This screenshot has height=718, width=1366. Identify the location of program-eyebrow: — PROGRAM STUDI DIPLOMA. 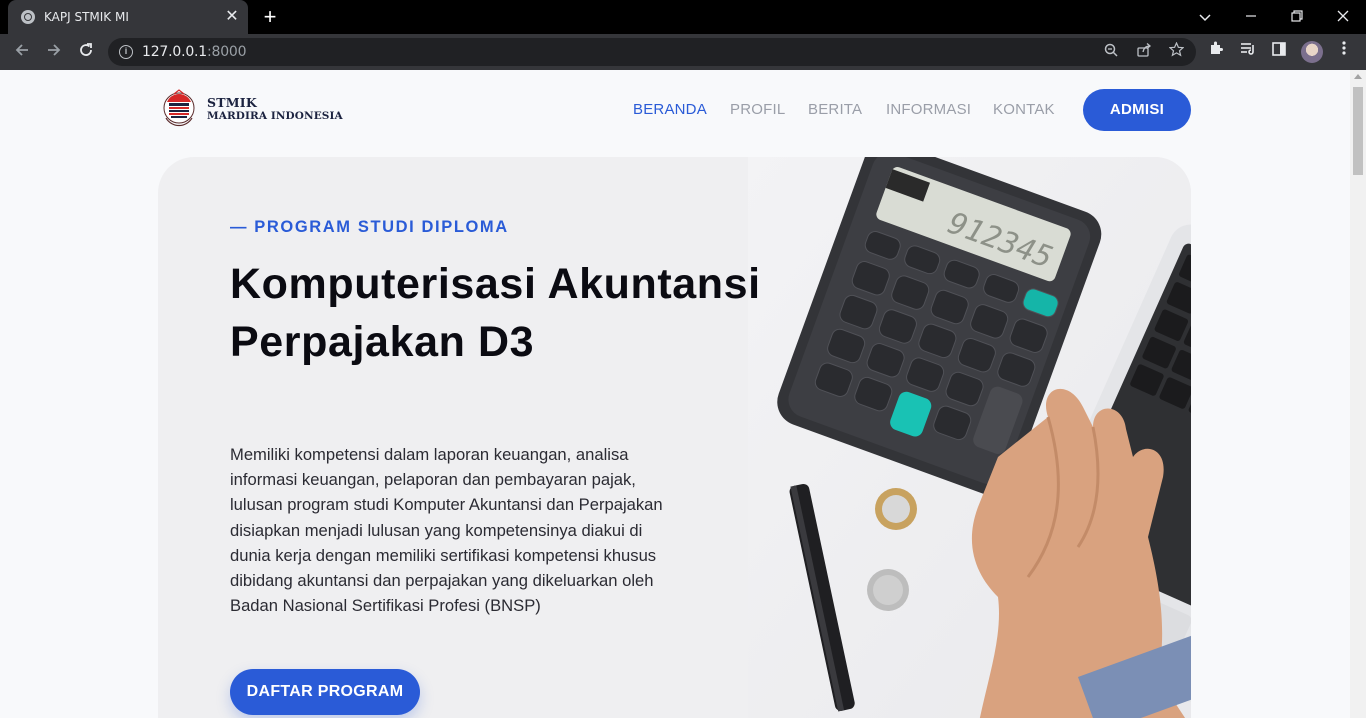
(369, 227).